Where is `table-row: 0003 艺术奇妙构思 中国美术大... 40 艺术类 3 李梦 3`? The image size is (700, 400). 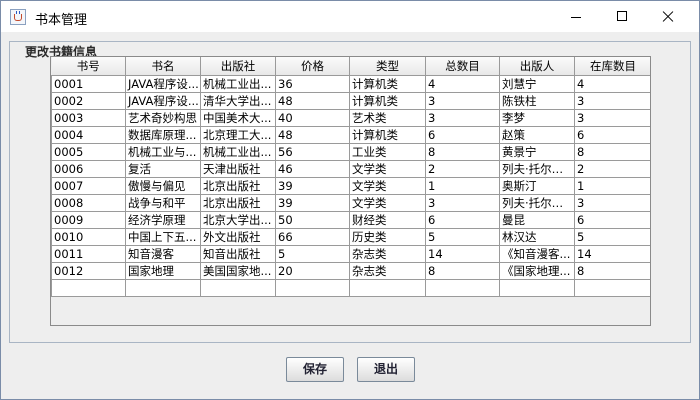 table-row: 0003 艺术奇妙构思 中国美术大... 40 艺术类 3 李梦 3 is located at coordinates (350, 118).